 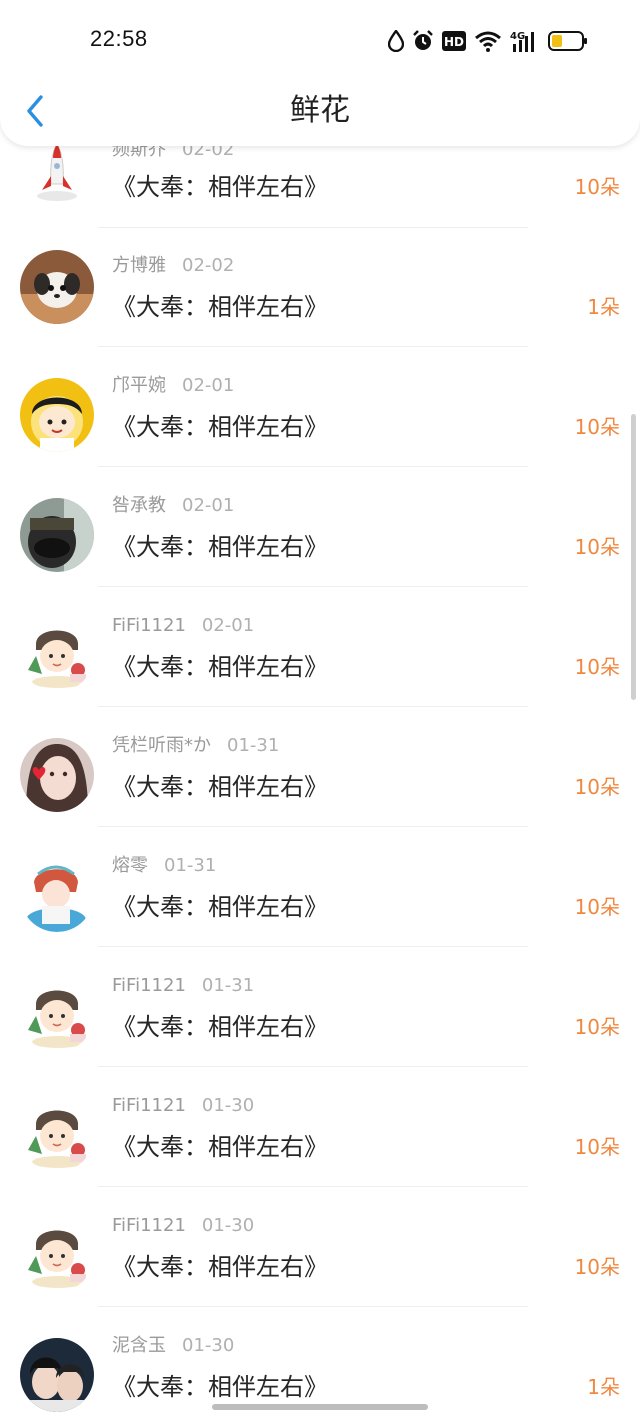 I want to click on list-item: 凭栏听雨*か 01-31 《大奉：相伴左右》 10朵, so click(x=320, y=768).